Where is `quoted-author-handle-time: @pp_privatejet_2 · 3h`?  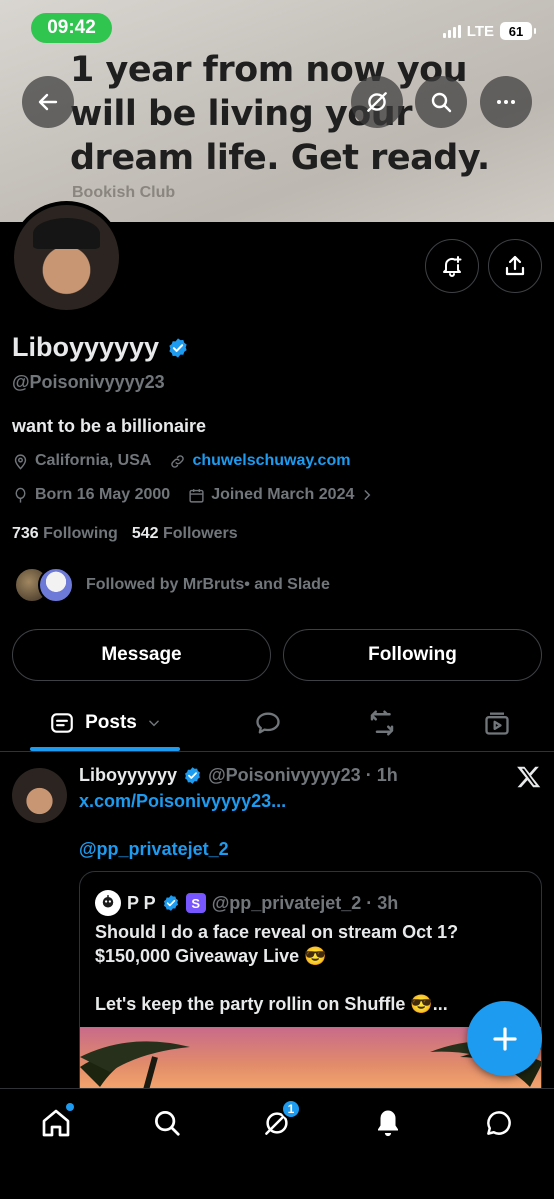 quoted-author-handle-time: @pp_privatejet_2 · 3h is located at coordinates (305, 902).